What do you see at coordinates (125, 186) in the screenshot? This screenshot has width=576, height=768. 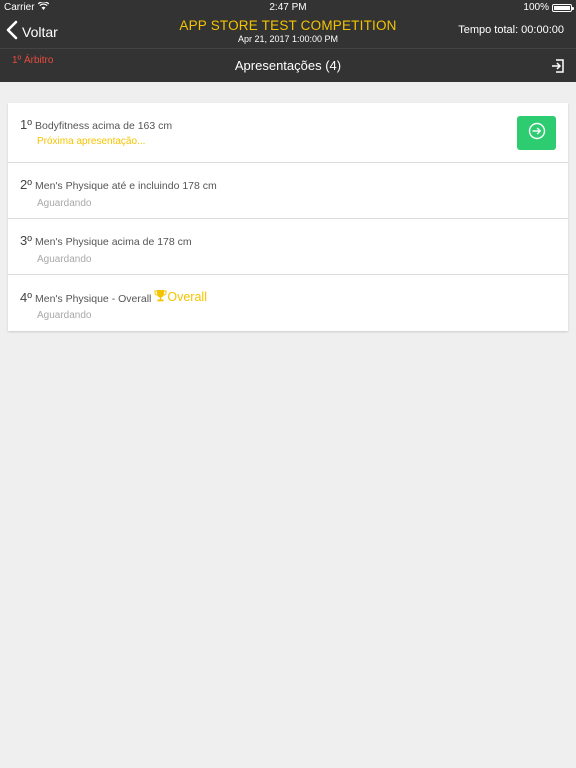 I see `row-name: Men's Physique até e incluindo 178 cm` at bounding box center [125, 186].